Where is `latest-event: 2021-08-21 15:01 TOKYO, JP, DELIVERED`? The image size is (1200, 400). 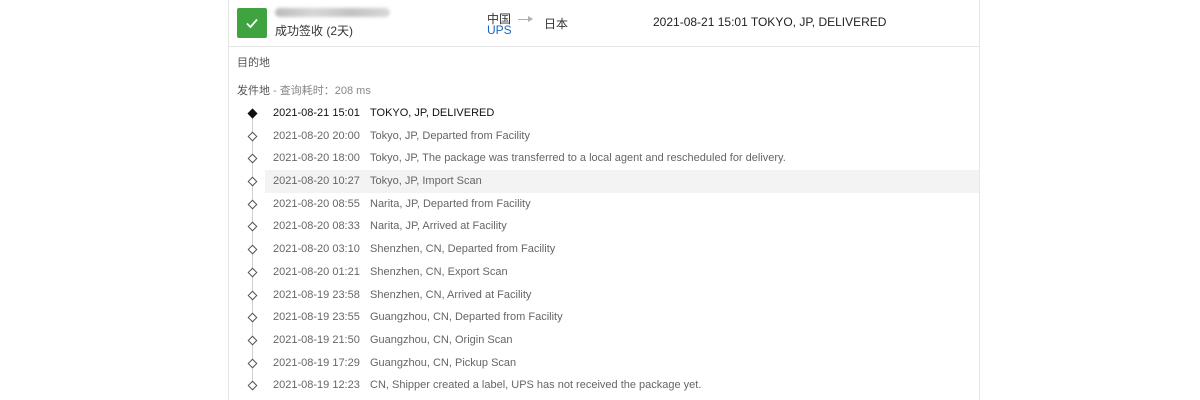
latest-event: 2021-08-21 15:01 TOKYO, JP, DELIVERED is located at coordinates (770, 22).